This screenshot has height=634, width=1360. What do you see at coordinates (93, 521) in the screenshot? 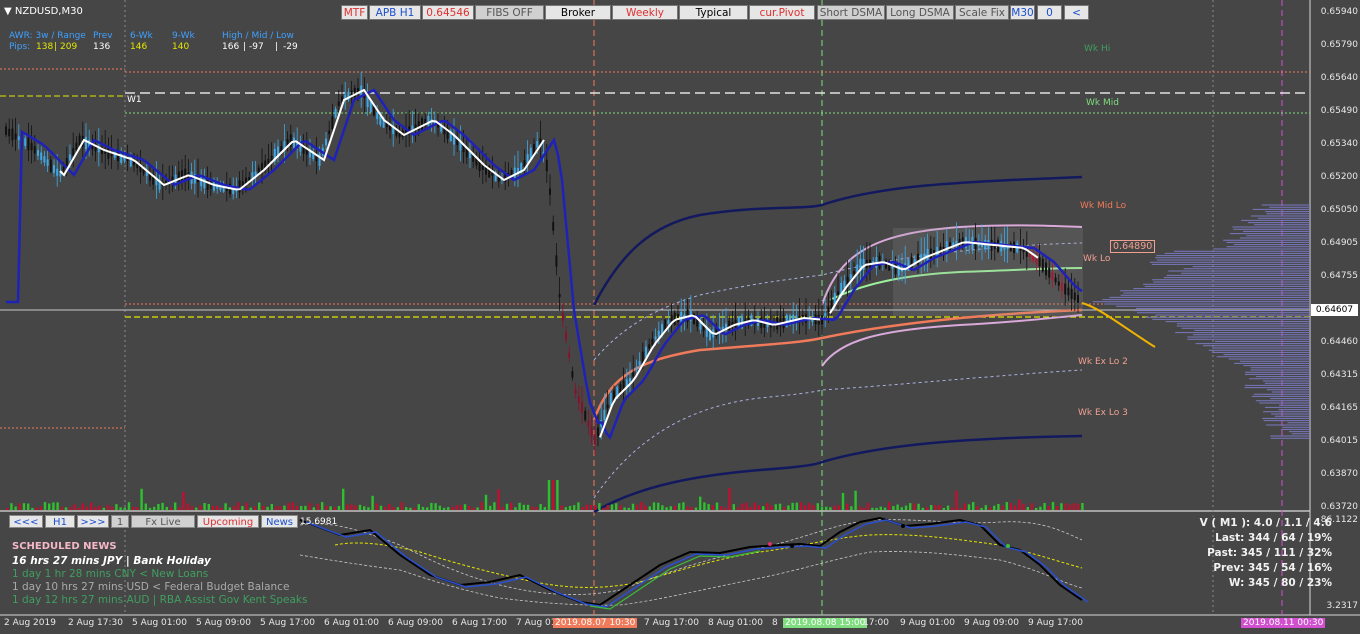
I see `next-page-button: >>>` at bounding box center [93, 521].